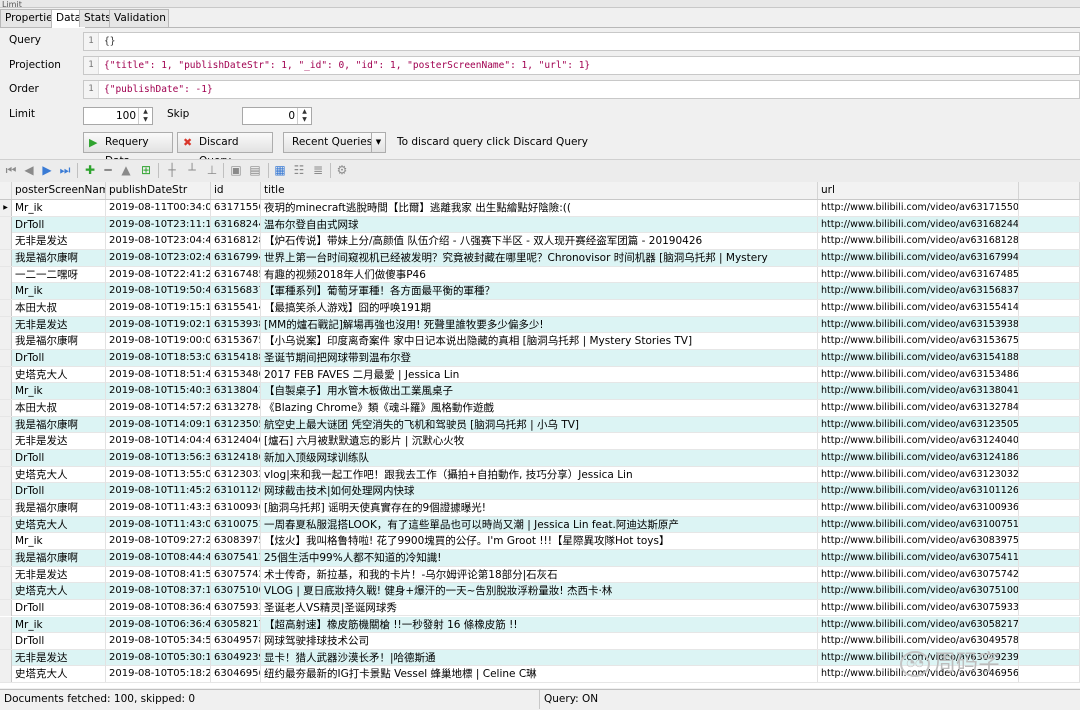 The width and height of the screenshot is (1080, 710). I want to click on title-cell: [脑洞乌托邦] 谣明天使真實存在的9個證據曝光!, so click(539, 507).